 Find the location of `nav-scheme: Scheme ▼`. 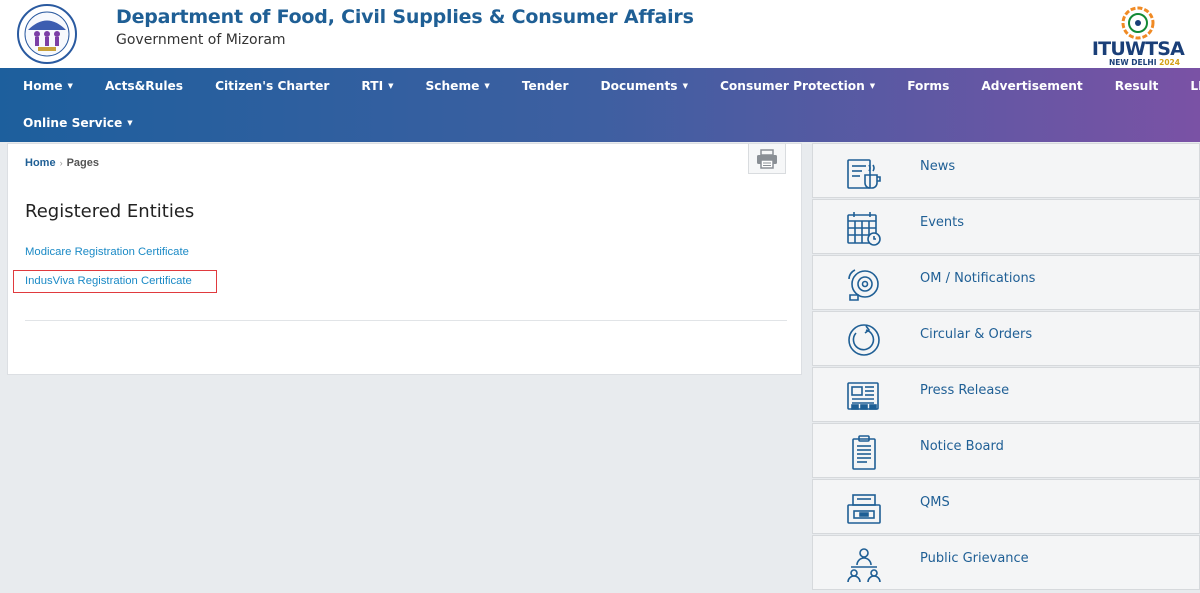

nav-scheme: Scheme ▼ is located at coordinates (458, 86).